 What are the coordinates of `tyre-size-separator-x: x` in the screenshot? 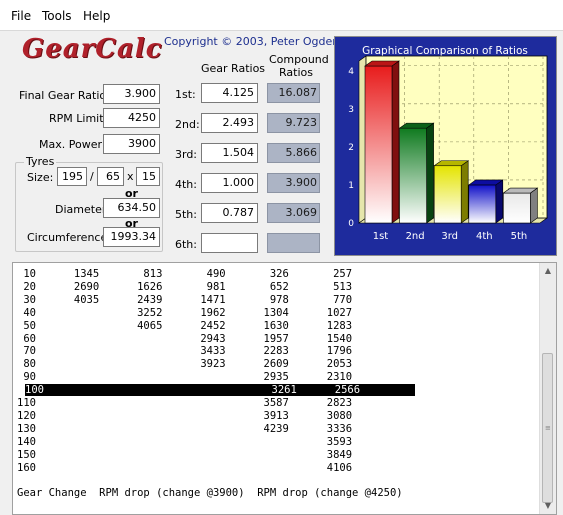 It's located at (130, 176).